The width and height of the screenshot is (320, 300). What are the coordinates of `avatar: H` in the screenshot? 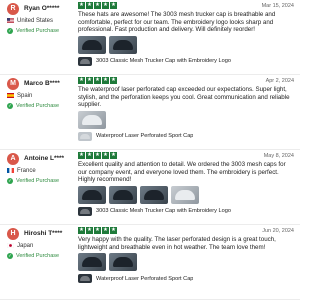 It's located at (13, 233).